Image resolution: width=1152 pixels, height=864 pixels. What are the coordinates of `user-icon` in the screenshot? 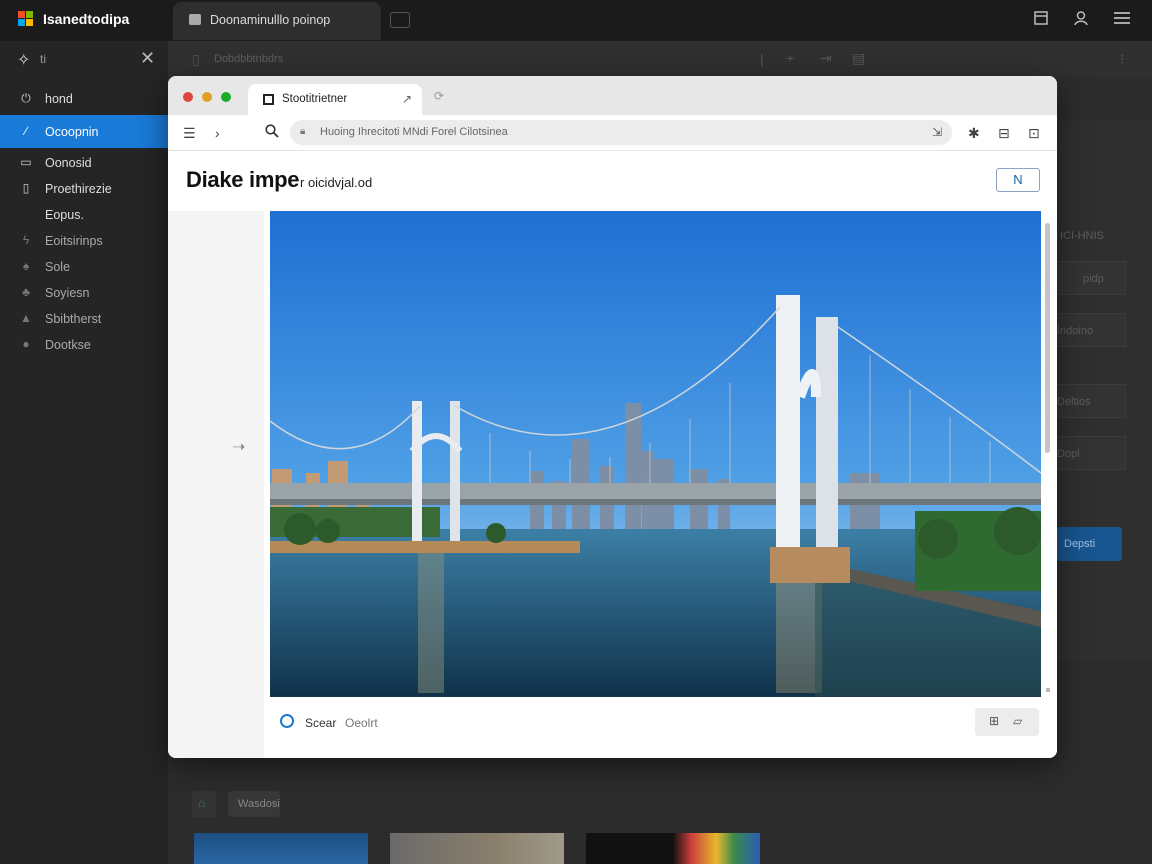 It's located at (1081, 20).